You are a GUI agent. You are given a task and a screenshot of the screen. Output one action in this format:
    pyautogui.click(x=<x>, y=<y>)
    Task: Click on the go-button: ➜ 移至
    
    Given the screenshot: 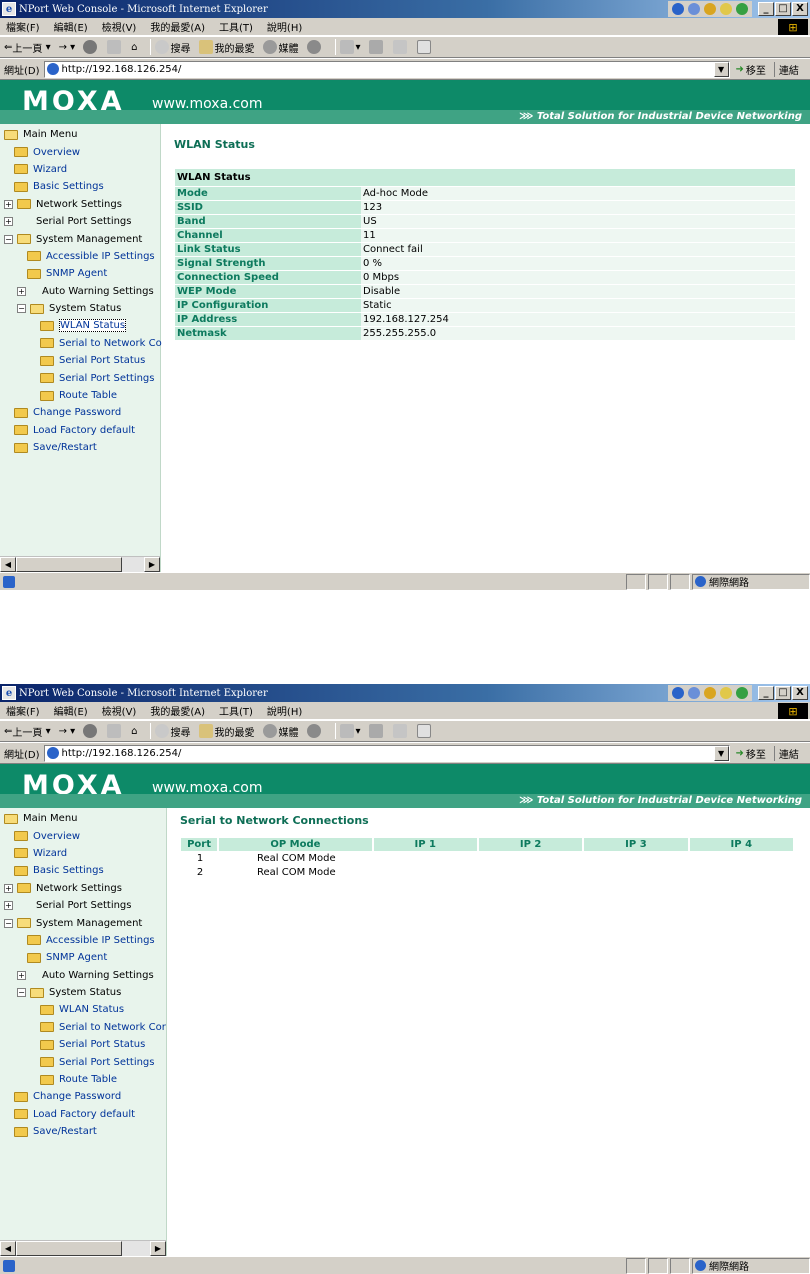 What is the action you would take?
    pyautogui.click(x=751, y=69)
    